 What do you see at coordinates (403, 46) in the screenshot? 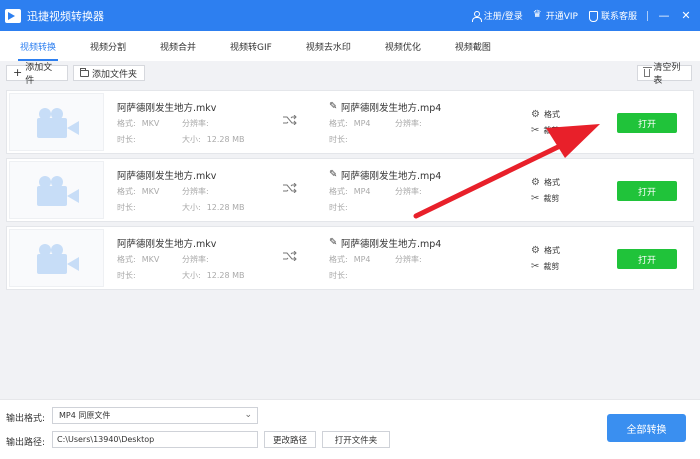
I see `tab-video-optimize: 视频优化` at bounding box center [403, 46].